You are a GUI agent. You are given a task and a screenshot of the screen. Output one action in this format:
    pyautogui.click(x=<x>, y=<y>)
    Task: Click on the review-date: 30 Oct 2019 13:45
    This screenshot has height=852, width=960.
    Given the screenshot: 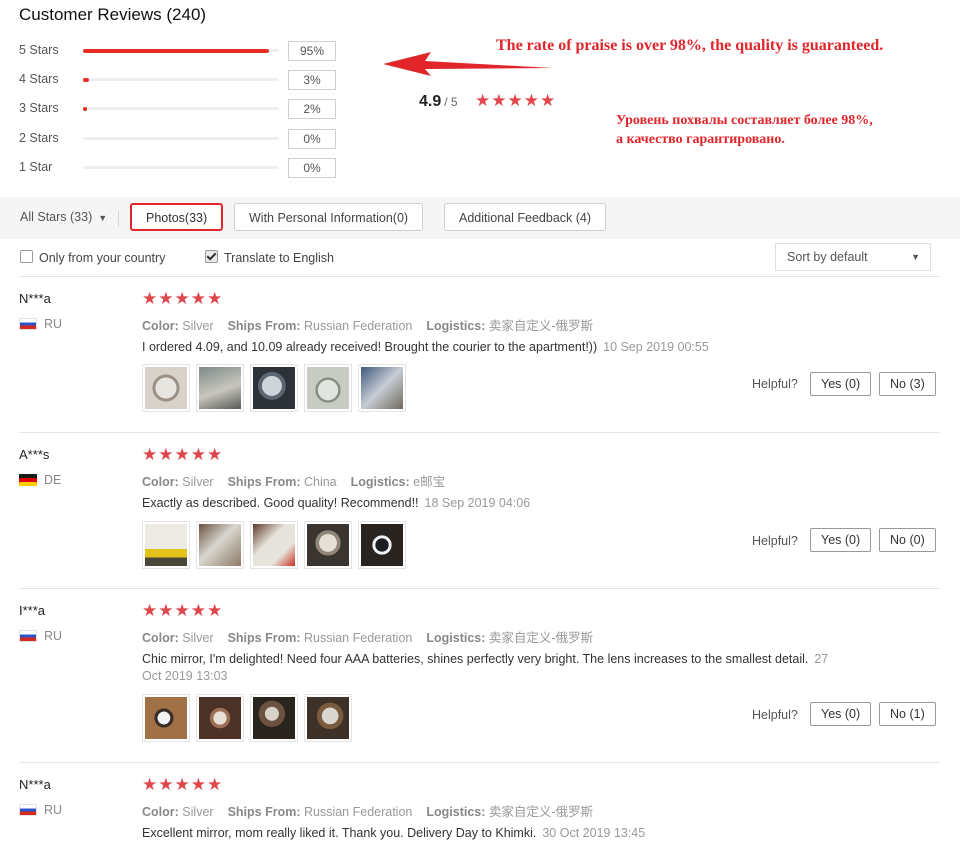 What is the action you would take?
    pyautogui.click(x=594, y=833)
    